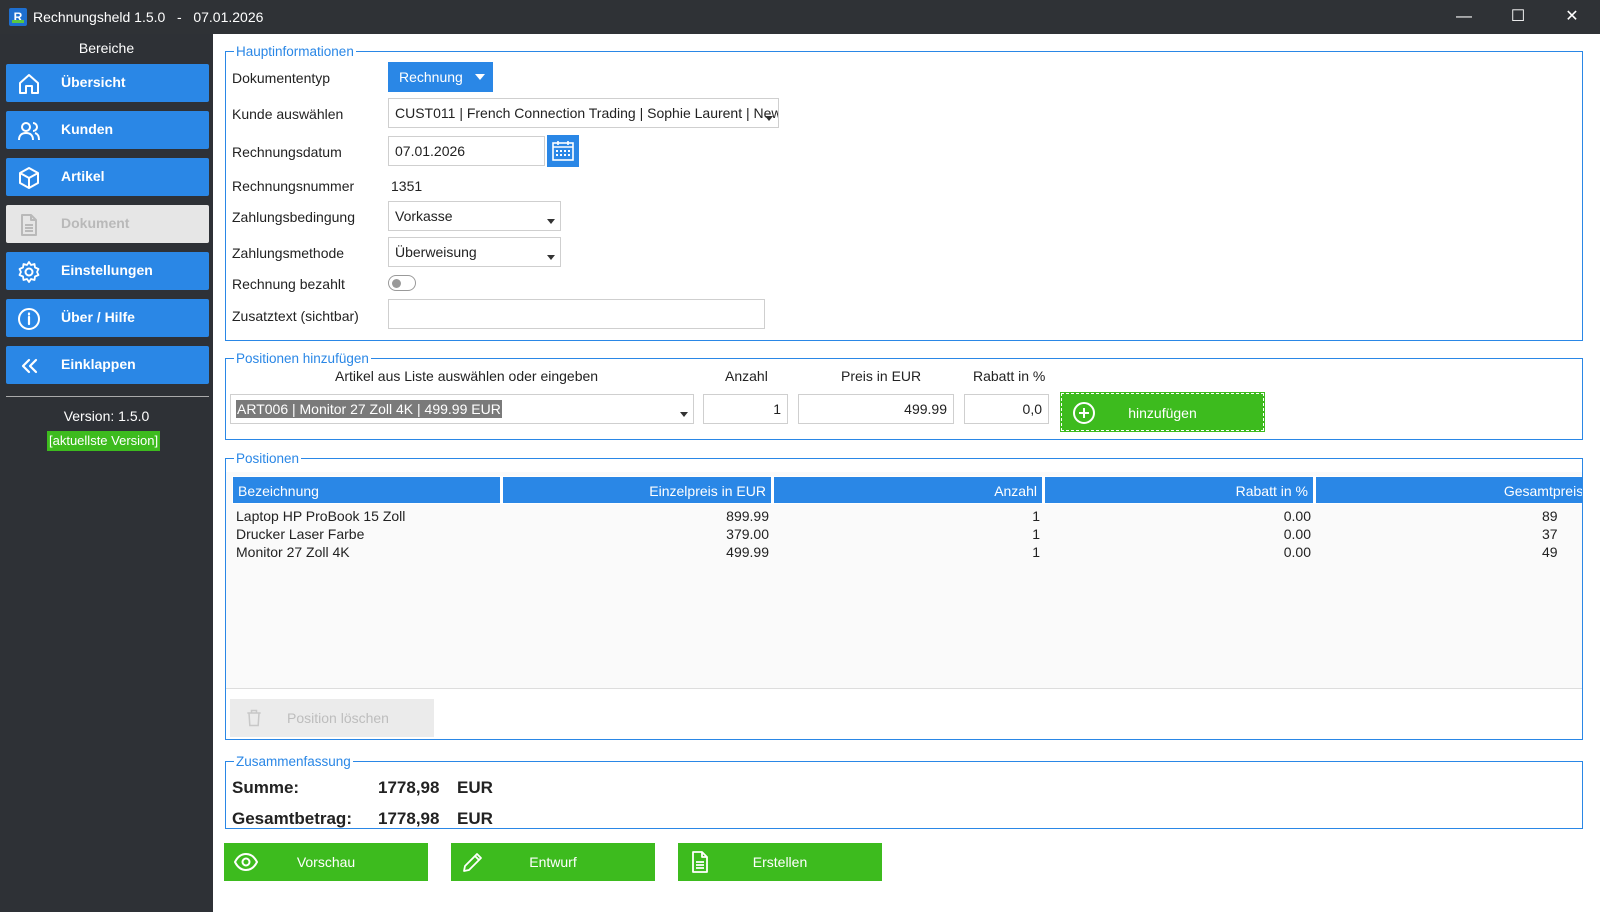 Image resolution: width=1600 pixels, height=912 pixels. What do you see at coordinates (29, 84) in the screenshot?
I see `home-icon` at bounding box center [29, 84].